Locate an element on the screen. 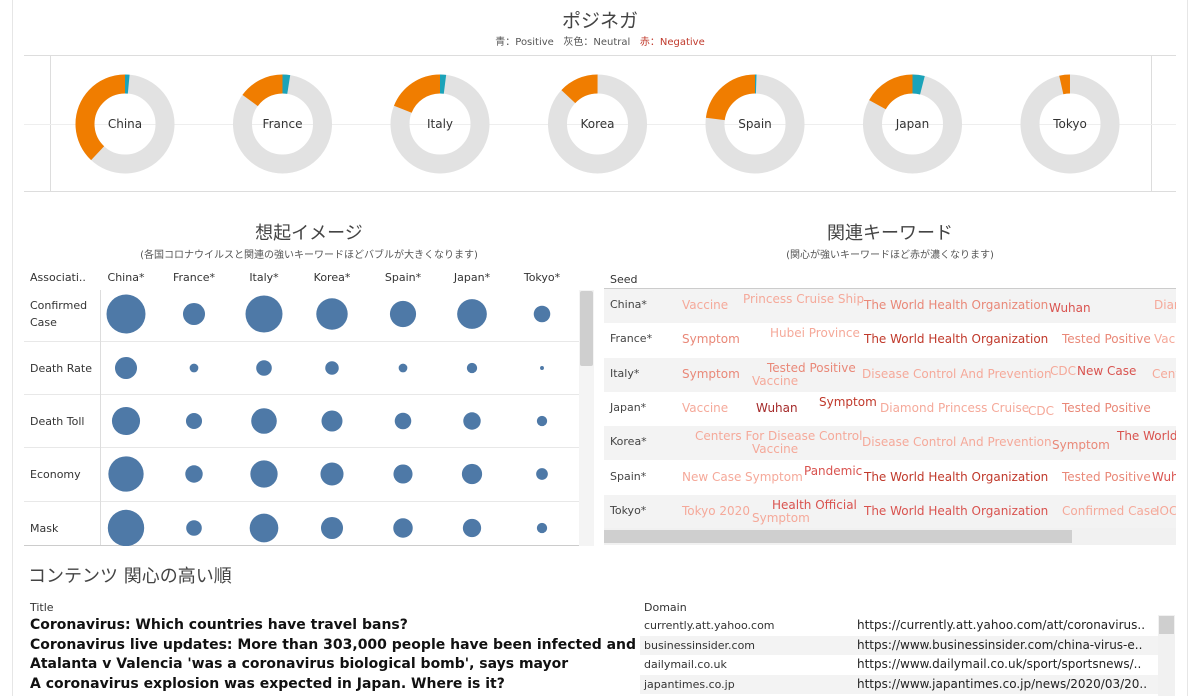 Image resolution: width=1200 pixels, height=696 pixels. keyword: Health Official is located at coordinates (814, 505).